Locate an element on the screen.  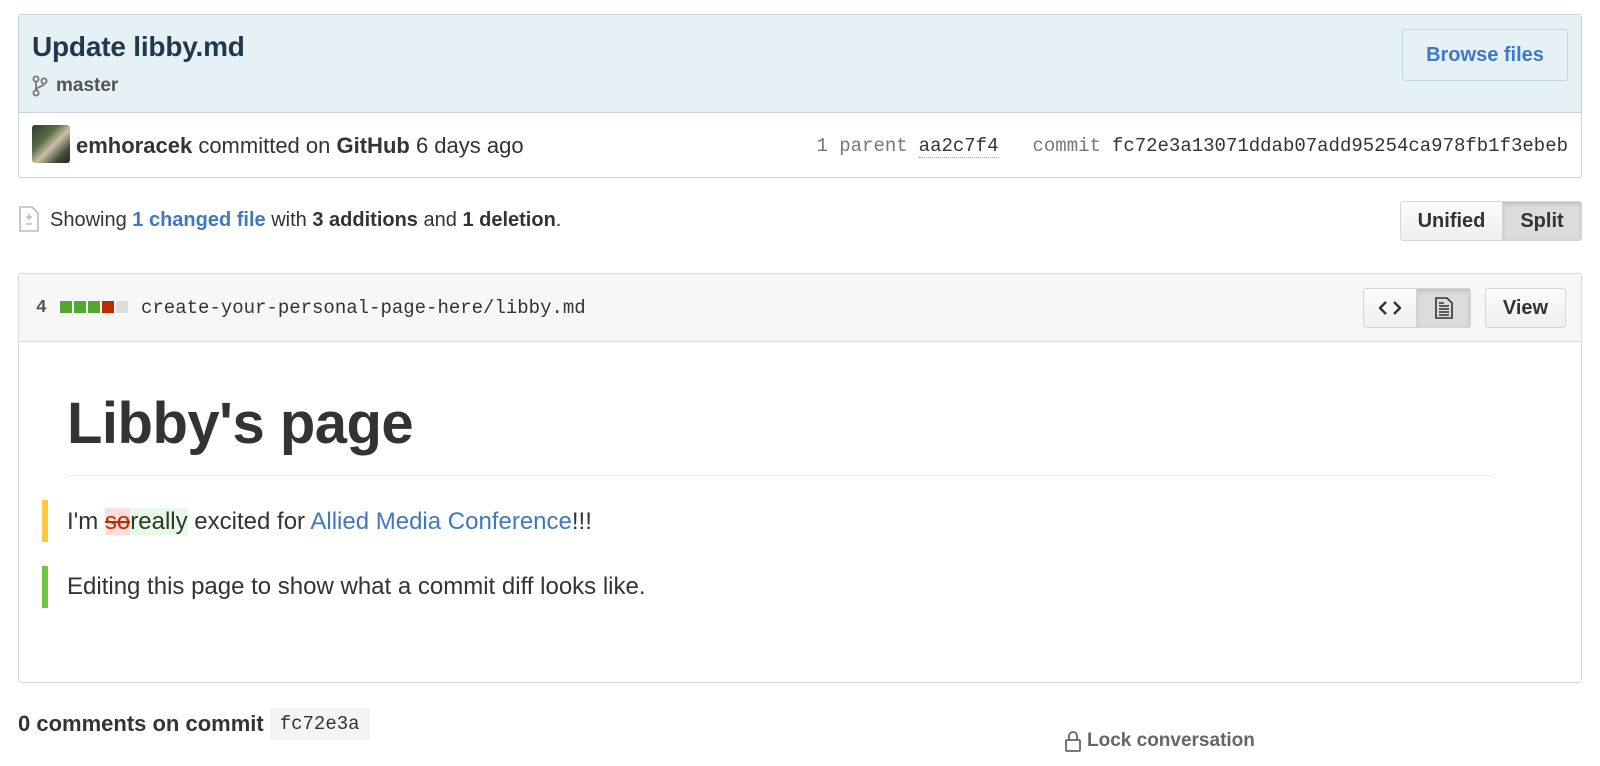
committed-on-text: committed on is located at coordinates (264, 145).